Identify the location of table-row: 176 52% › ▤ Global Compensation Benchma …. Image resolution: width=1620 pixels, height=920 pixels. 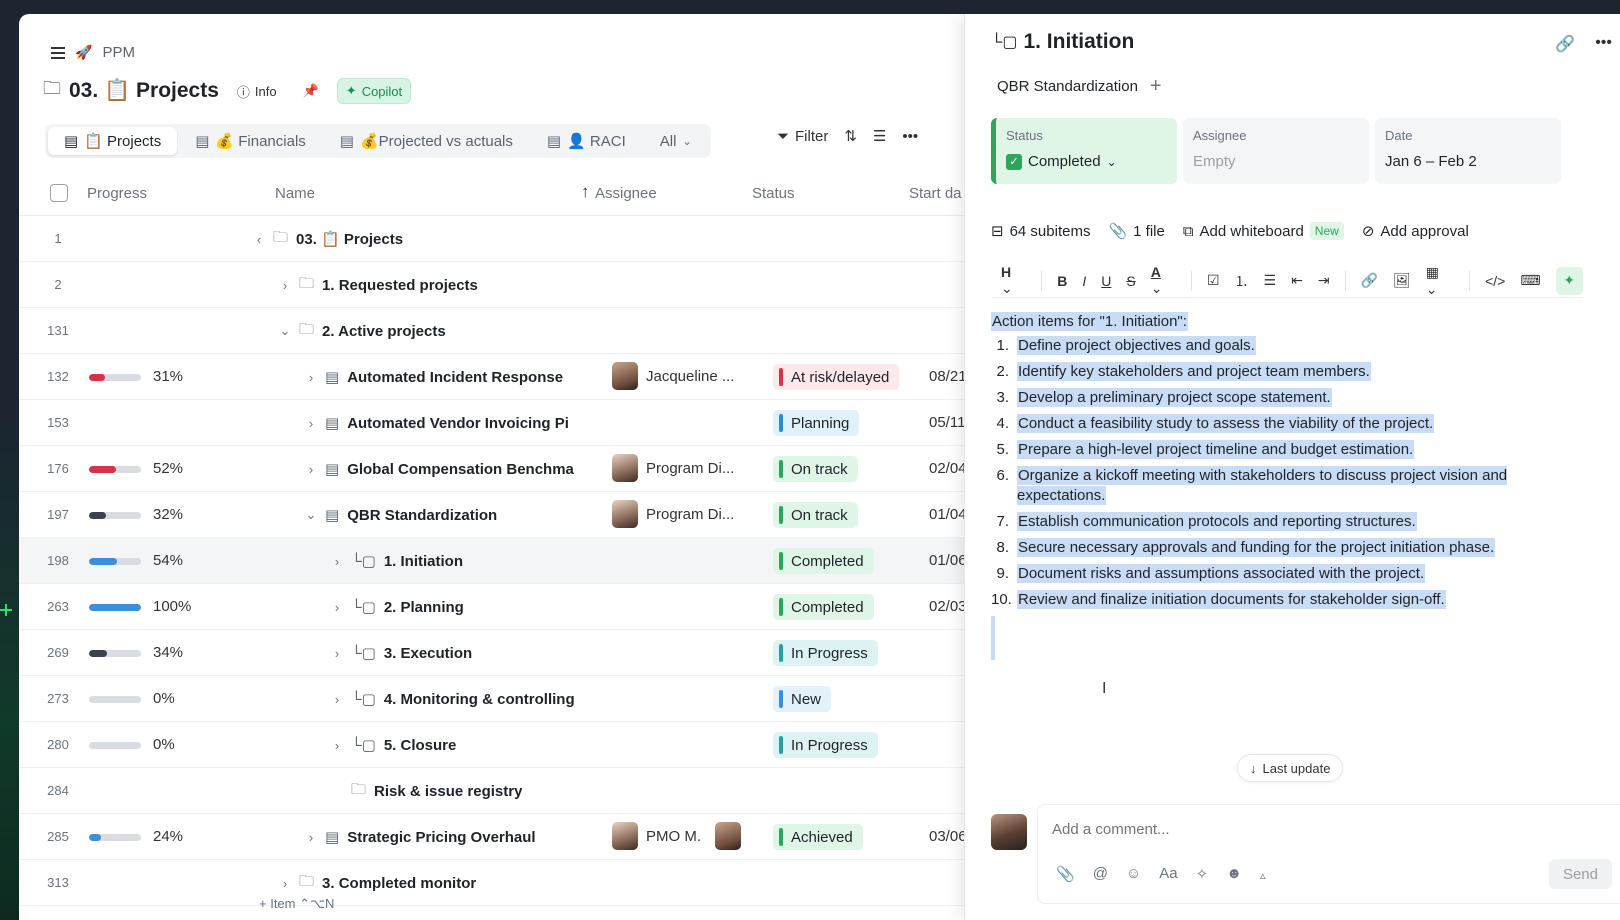
(508, 469).